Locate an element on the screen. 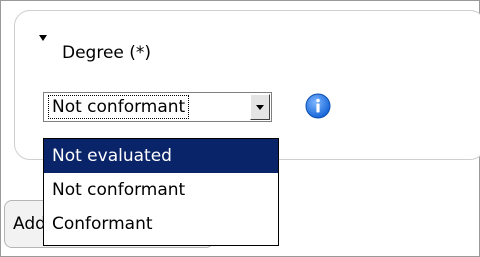 The image size is (480, 257). dropdown-option-not-conformant: Not conformant is located at coordinates (161, 190).